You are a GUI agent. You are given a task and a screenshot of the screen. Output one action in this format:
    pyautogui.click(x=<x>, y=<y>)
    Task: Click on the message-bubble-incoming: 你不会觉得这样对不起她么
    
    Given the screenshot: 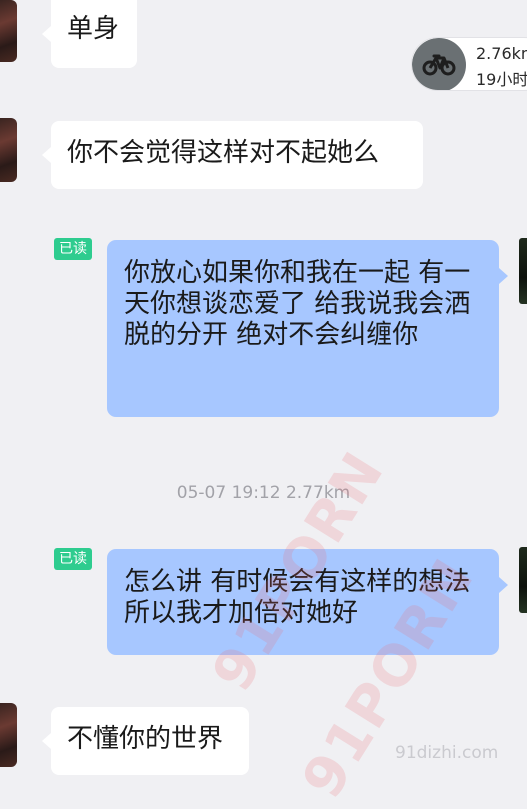 What is the action you would take?
    pyautogui.click(x=232, y=155)
    